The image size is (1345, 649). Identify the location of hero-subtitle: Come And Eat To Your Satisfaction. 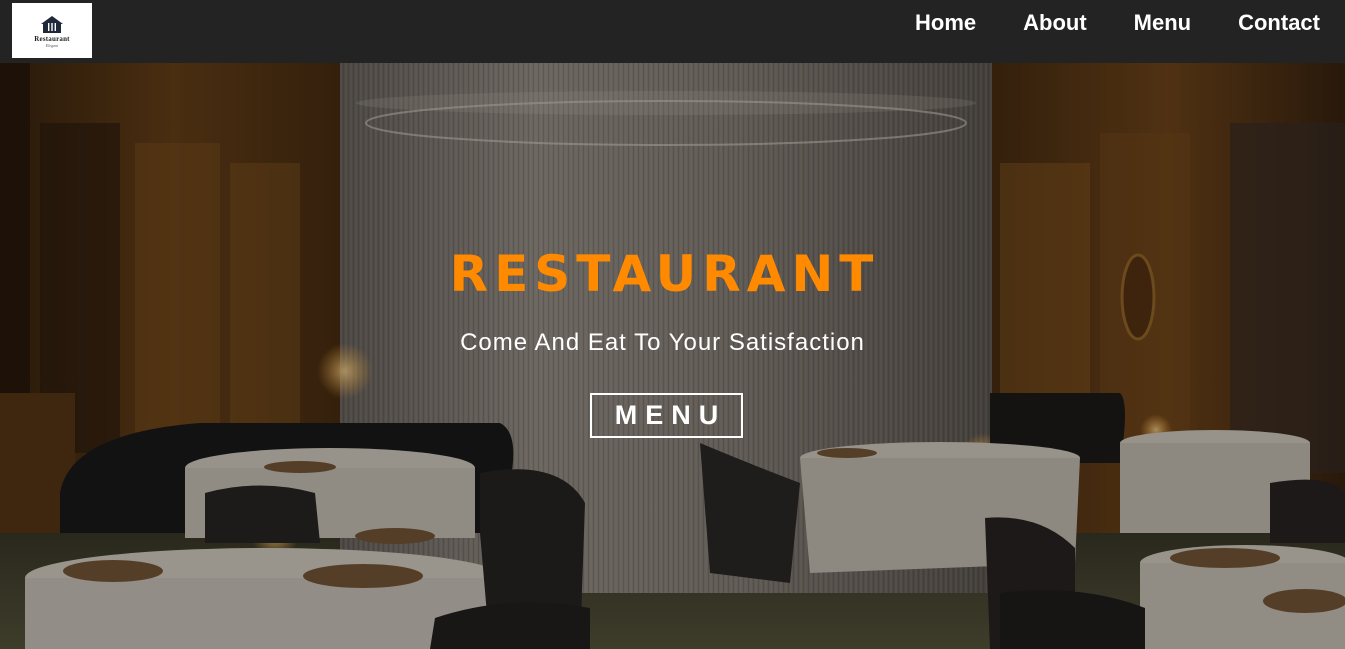
(662, 342).